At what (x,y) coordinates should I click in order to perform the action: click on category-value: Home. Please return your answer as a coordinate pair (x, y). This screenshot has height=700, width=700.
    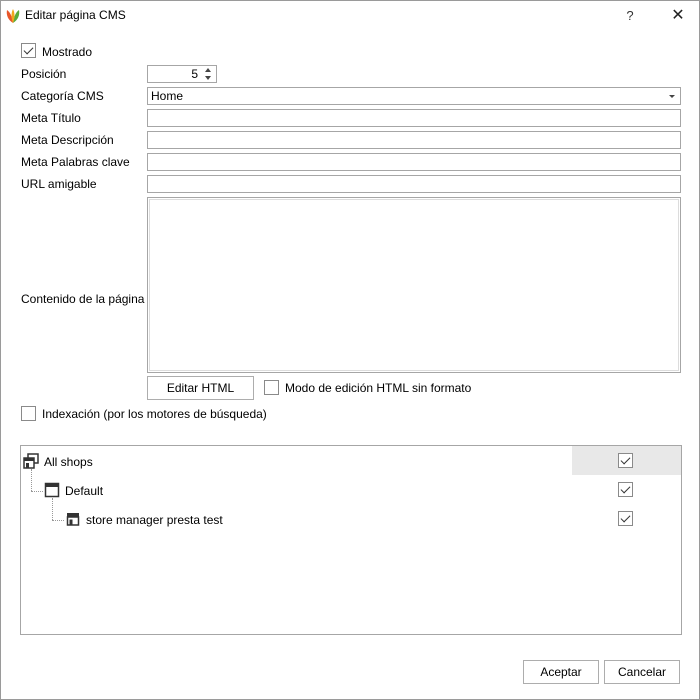
    Looking at the image, I should click on (167, 96).